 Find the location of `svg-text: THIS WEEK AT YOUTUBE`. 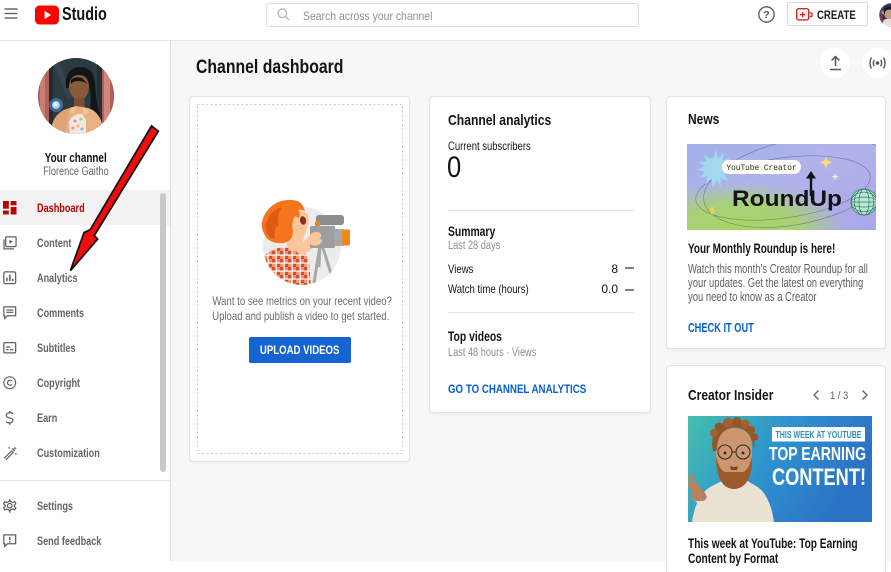

svg-text: THIS WEEK AT YOUTUBE is located at coordinates (819, 435).